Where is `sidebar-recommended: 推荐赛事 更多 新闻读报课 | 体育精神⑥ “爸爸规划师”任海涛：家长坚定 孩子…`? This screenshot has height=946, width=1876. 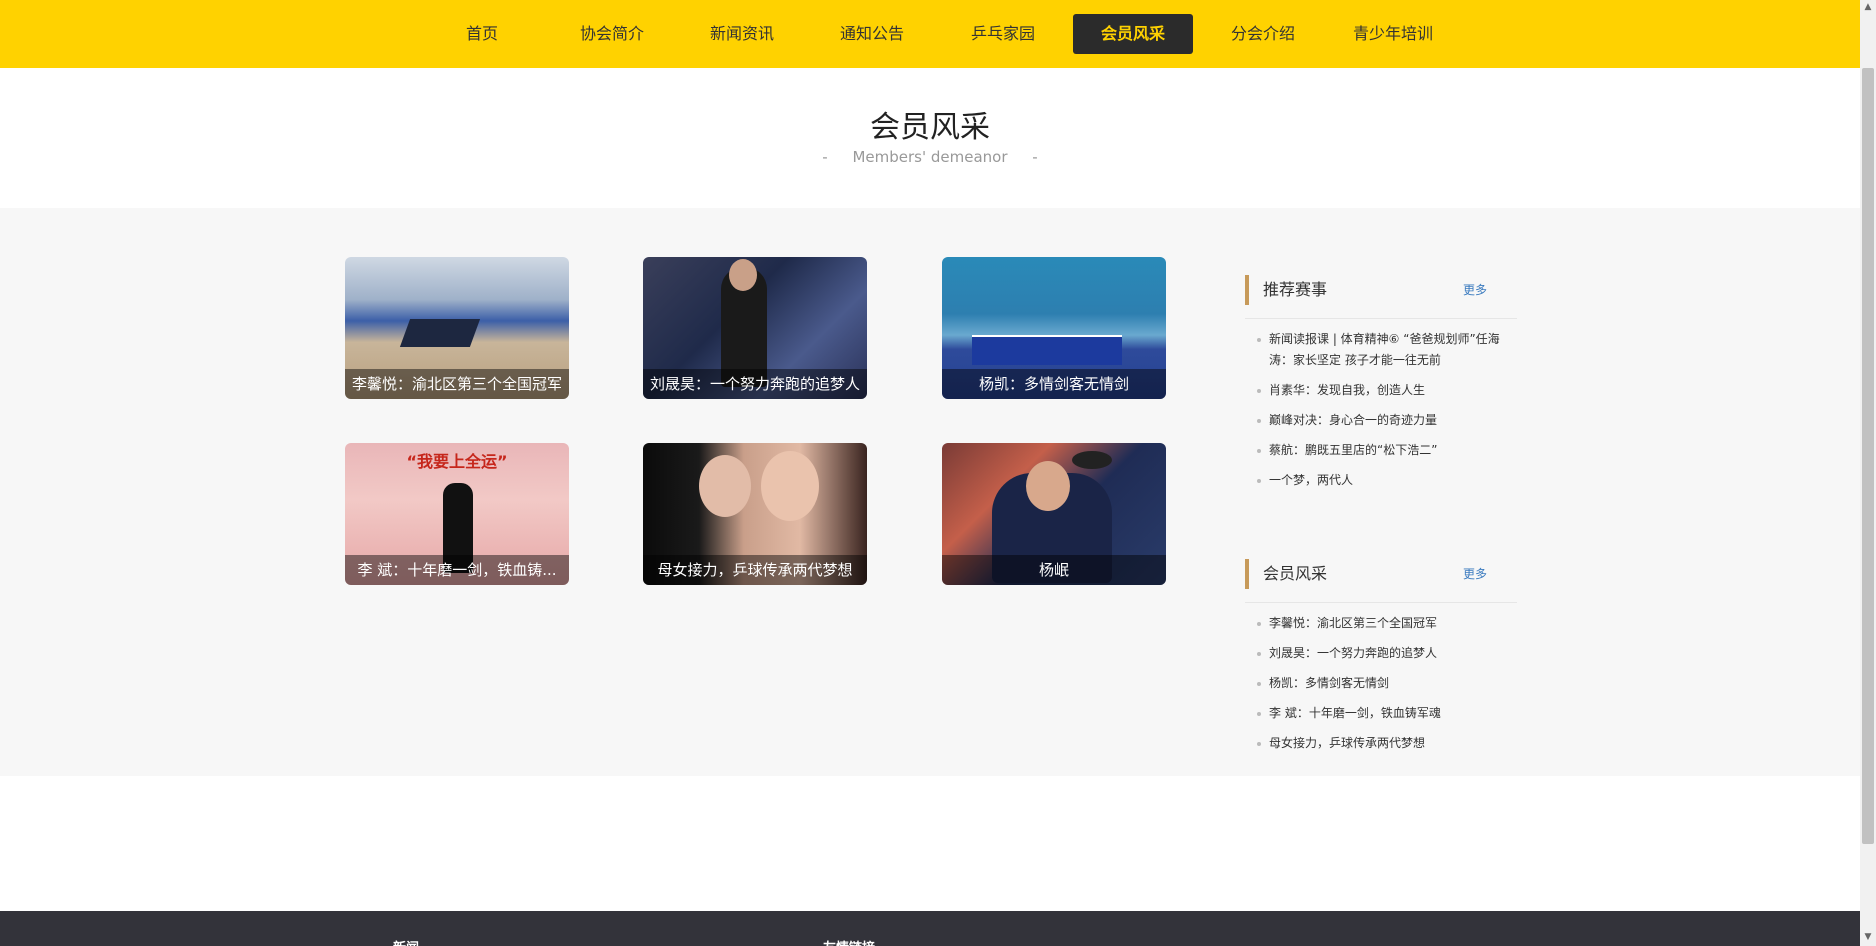 sidebar-recommended: 推荐赛事 更多 新闻读报课 | 体育精神⑥ “爸爸规划师”任海涛：家长坚定 孩子… is located at coordinates (1381, 387).